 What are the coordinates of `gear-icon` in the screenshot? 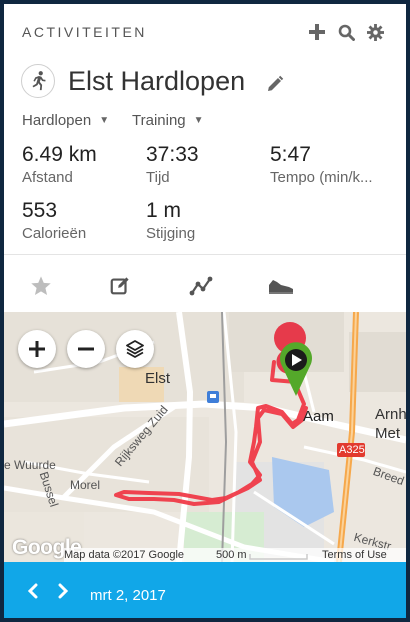 It's located at (375, 32).